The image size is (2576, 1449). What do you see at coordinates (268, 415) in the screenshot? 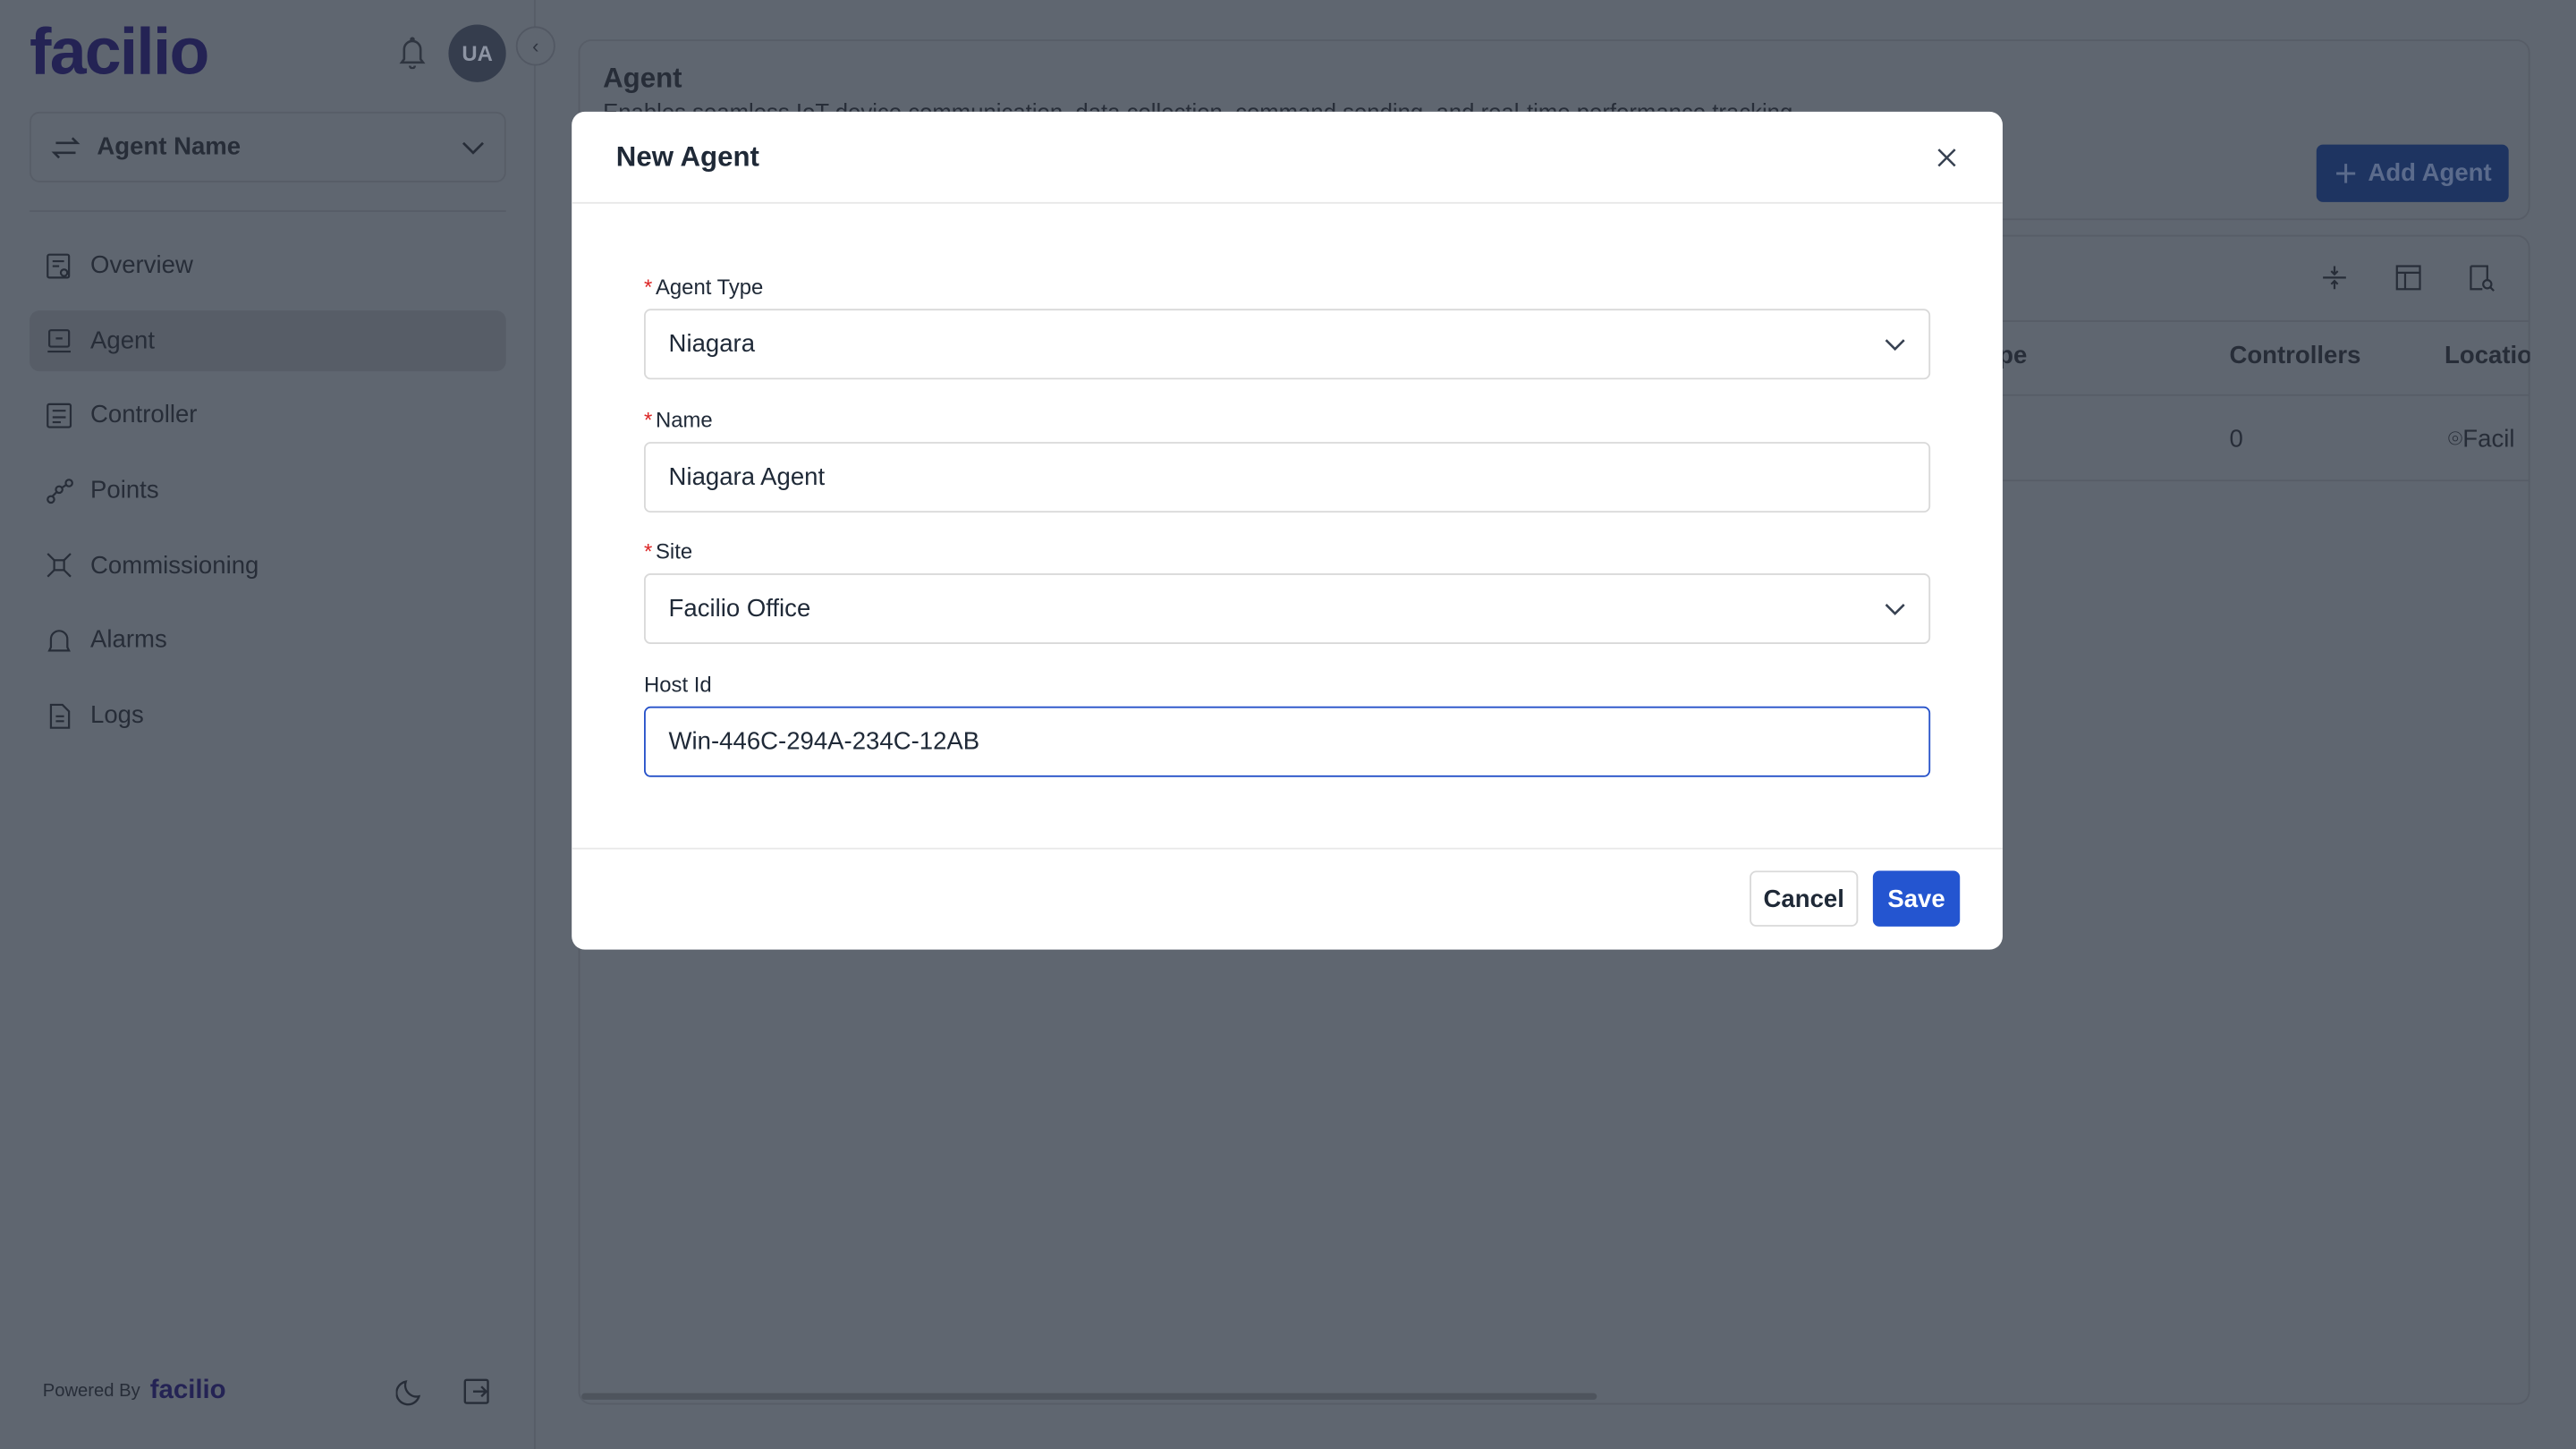
I see `sidebar-item-controller: Controller` at bounding box center [268, 415].